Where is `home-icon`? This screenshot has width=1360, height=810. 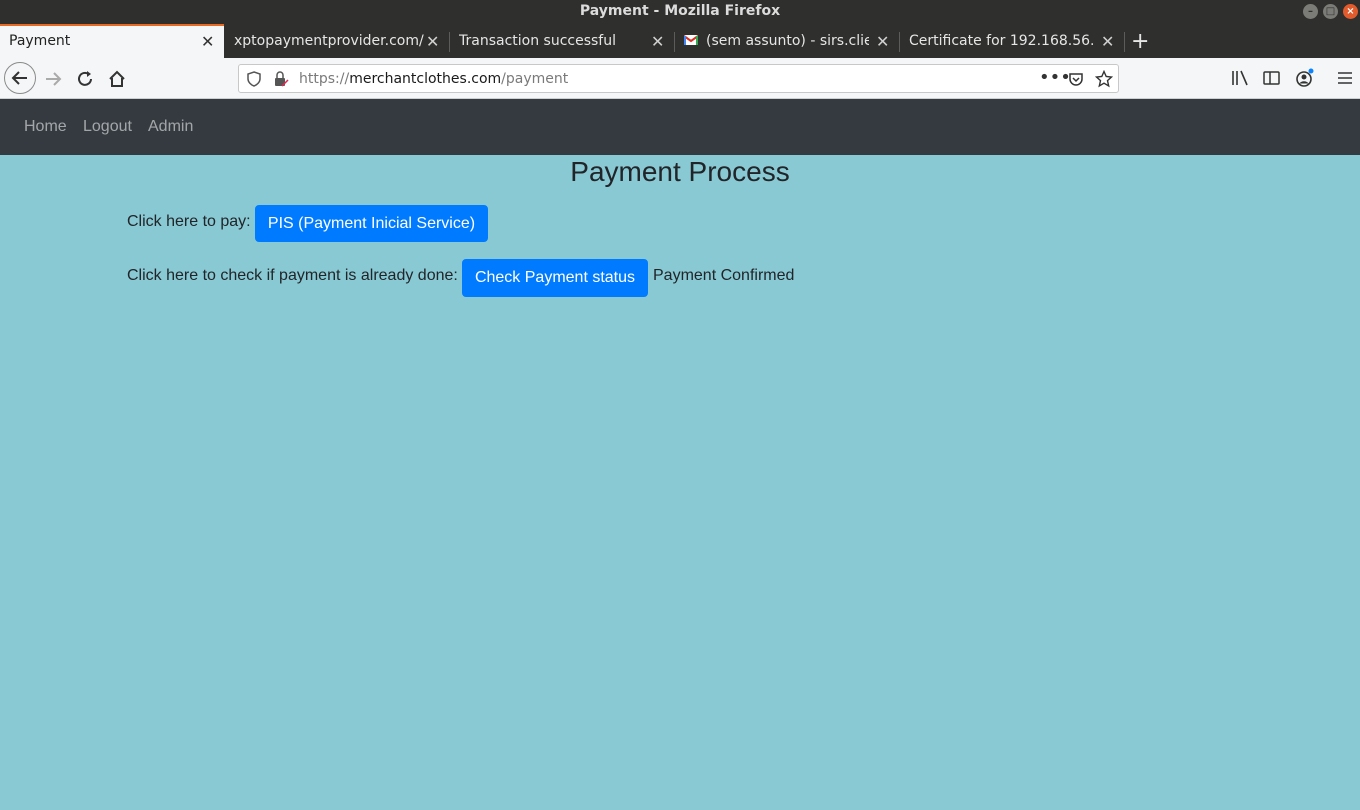 home-icon is located at coordinates (117, 79).